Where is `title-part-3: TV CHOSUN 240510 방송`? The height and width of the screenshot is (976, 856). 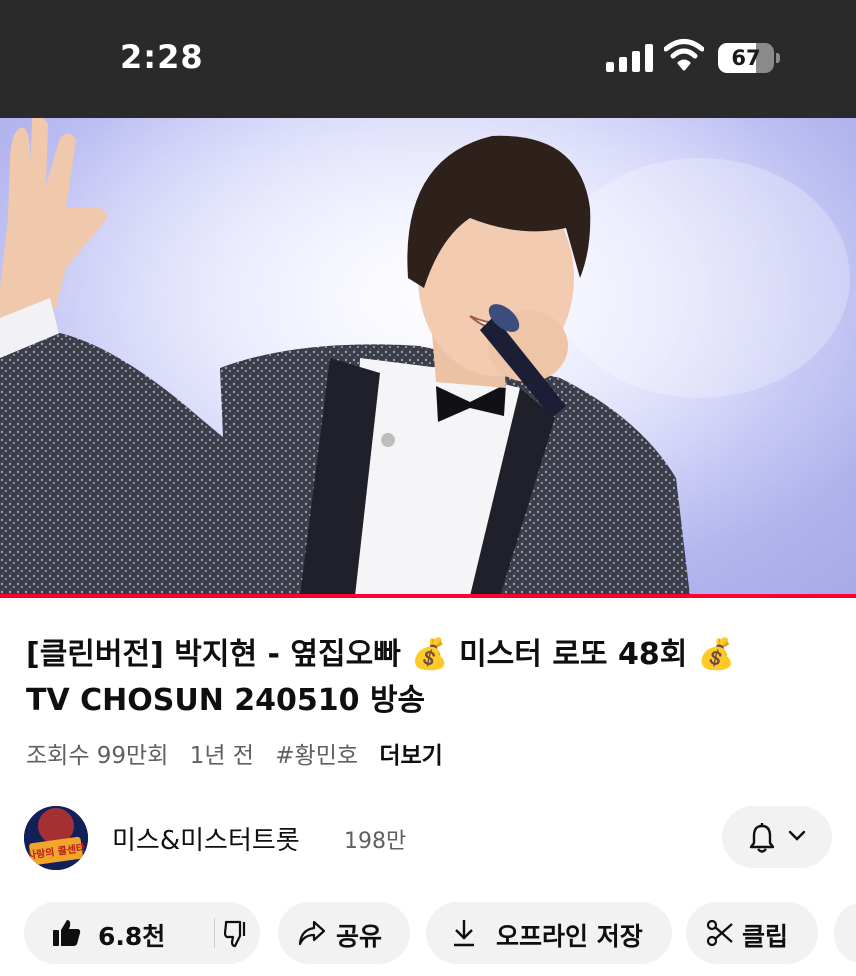 title-part-3: TV CHOSUN 240510 방송 is located at coordinates (226, 700).